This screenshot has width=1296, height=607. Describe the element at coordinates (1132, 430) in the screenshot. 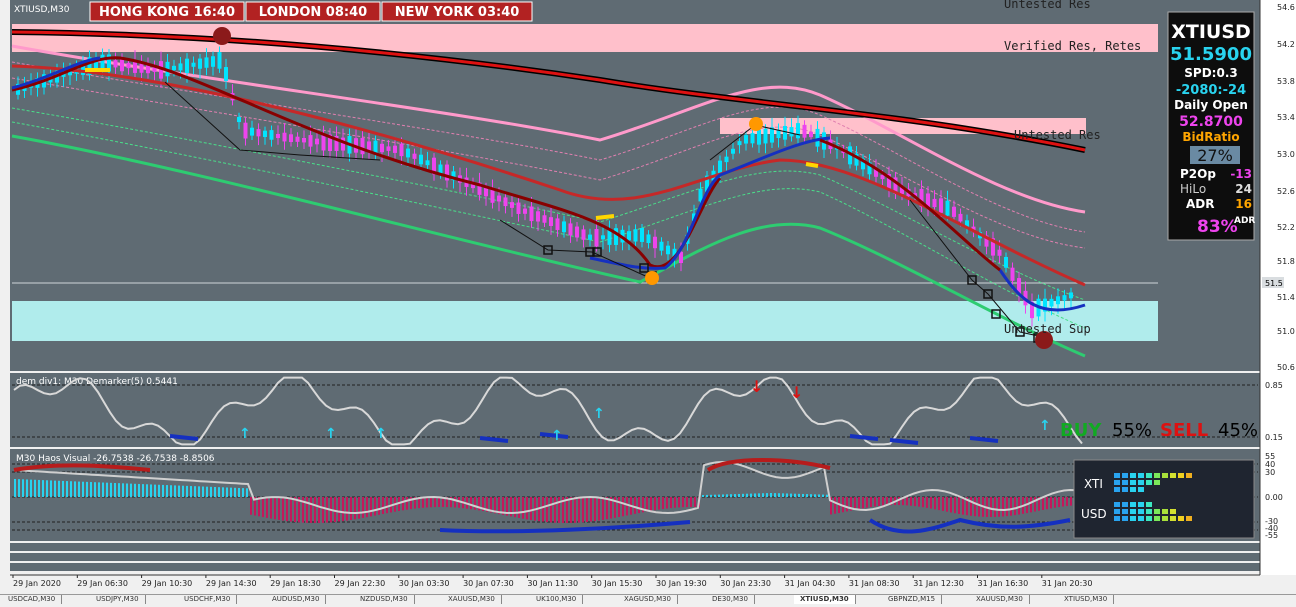

I see `buy-pct: 55%` at that location.